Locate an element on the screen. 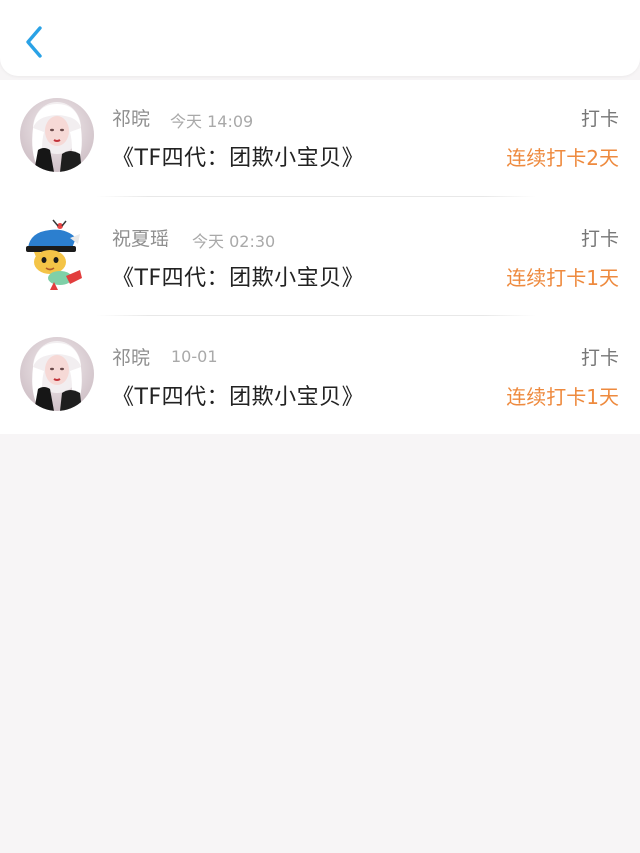 This screenshot has height=853, width=640. list-item: 祁晥 今天 14:09 《TF四代：团欺小宝贝》 打卡 连续打卡2天 is located at coordinates (320, 139).